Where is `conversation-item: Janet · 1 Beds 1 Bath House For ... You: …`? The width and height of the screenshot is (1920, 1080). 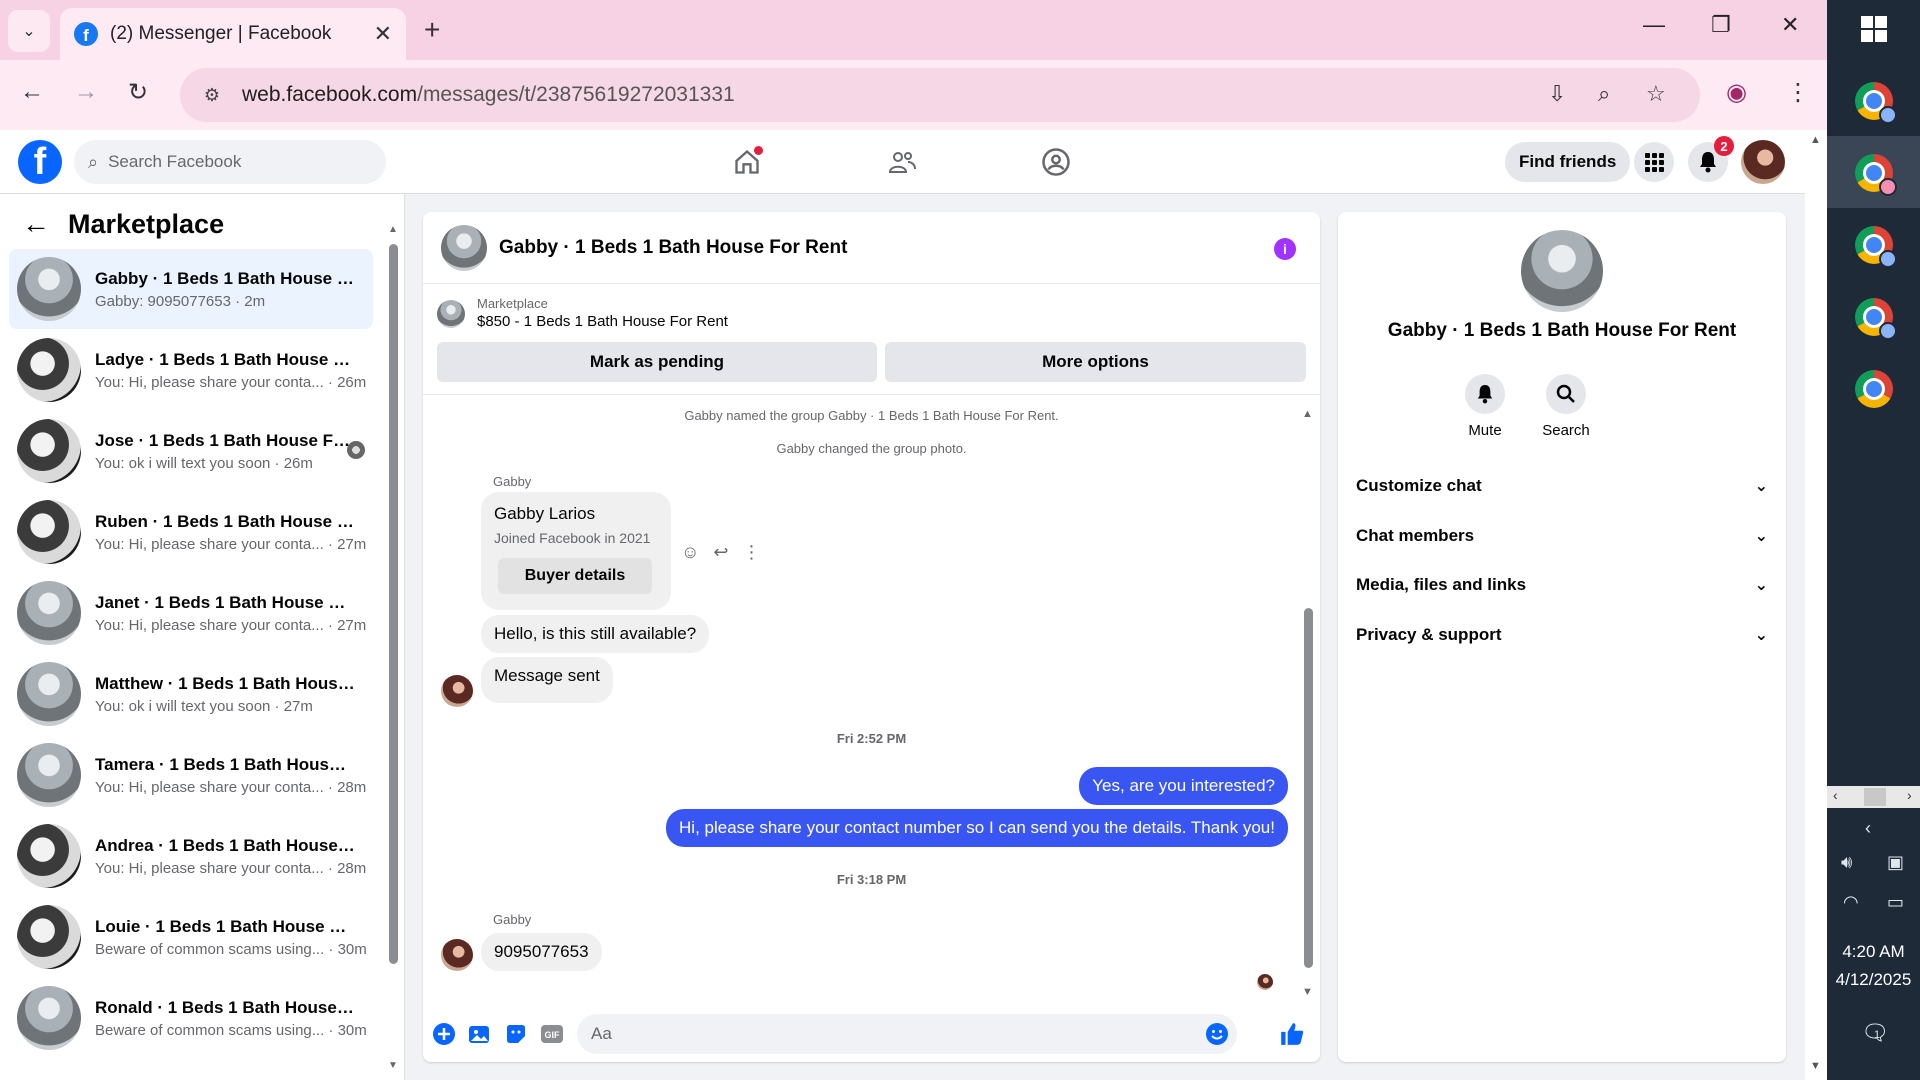
conversation-item: Janet · 1 Beds 1 Bath House For ... You: … is located at coordinates (191, 613).